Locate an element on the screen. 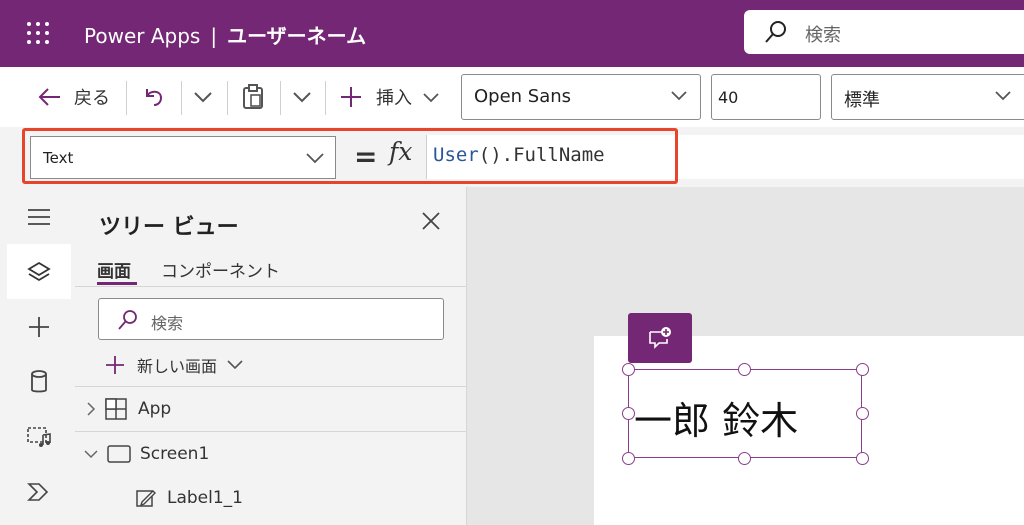 The height and width of the screenshot is (525, 1024). new-screen-label: 新しい画面 is located at coordinates (177, 366).